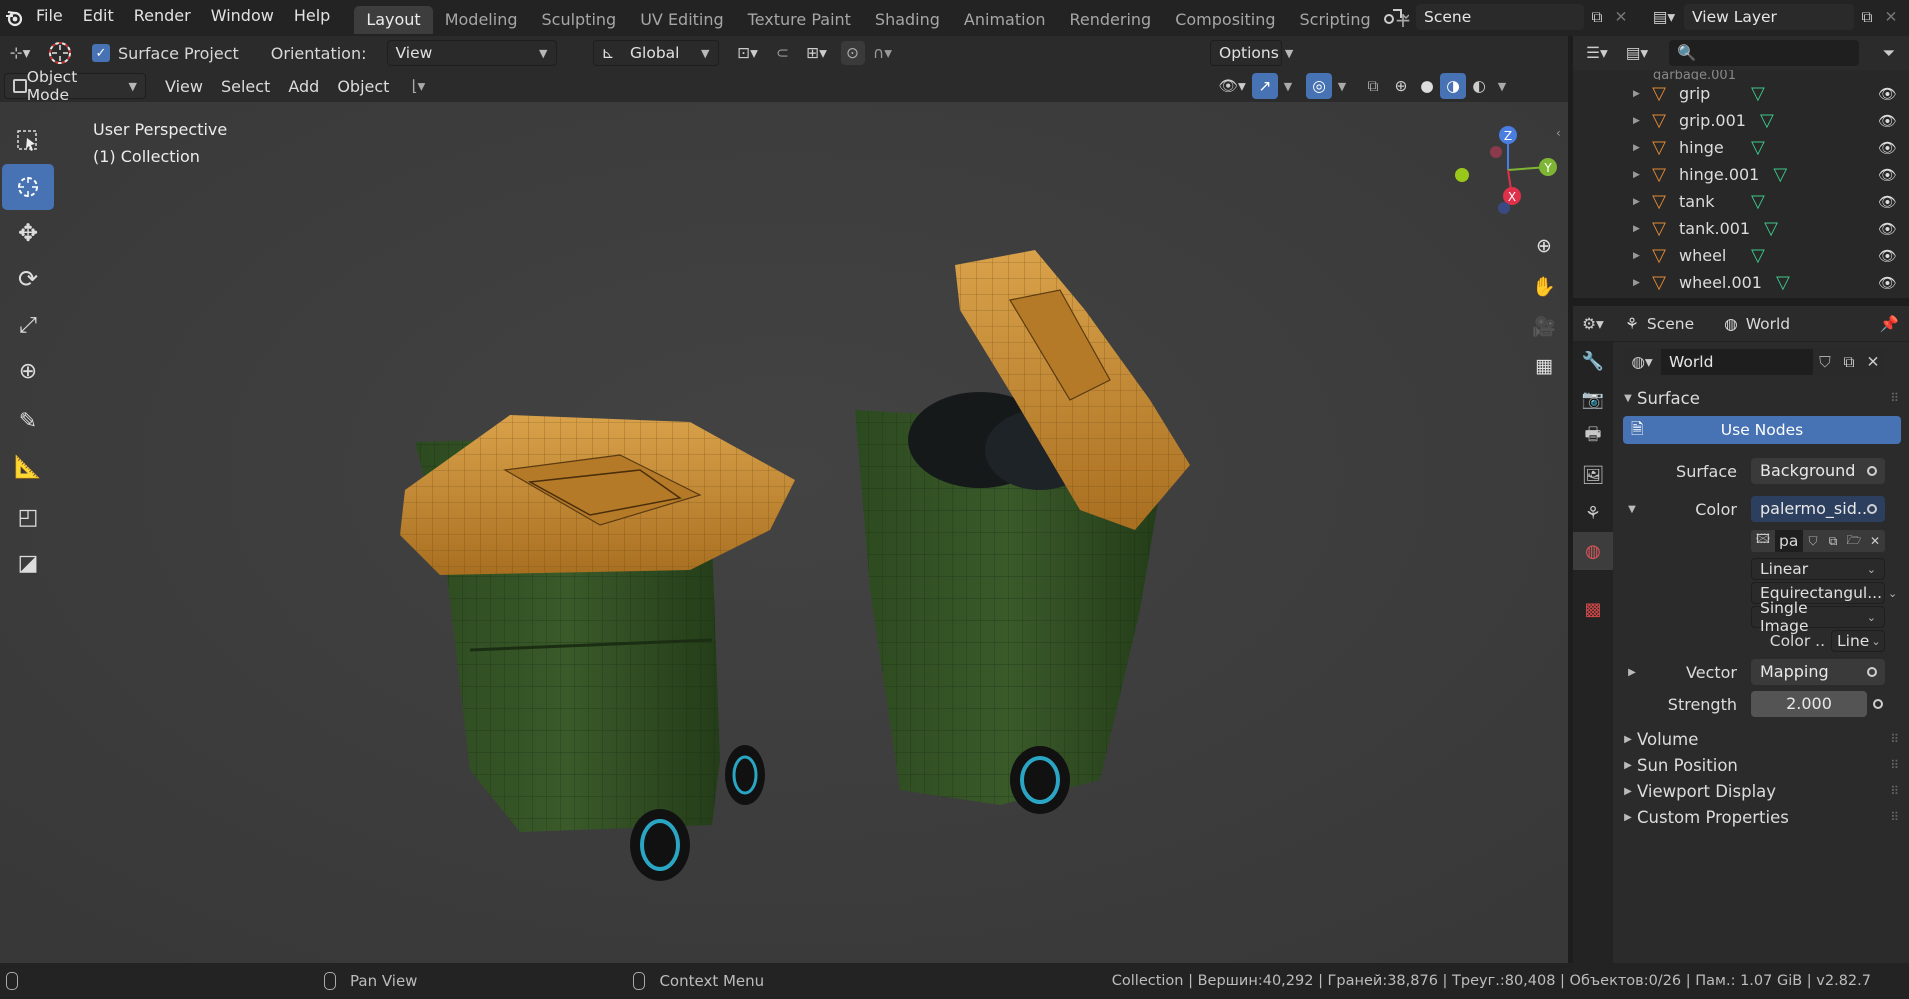 The width and height of the screenshot is (1909, 999). Describe the element at coordinates (1544, 366) in the screenshot. I see `ortho-grid-icon: ▦` at that location.